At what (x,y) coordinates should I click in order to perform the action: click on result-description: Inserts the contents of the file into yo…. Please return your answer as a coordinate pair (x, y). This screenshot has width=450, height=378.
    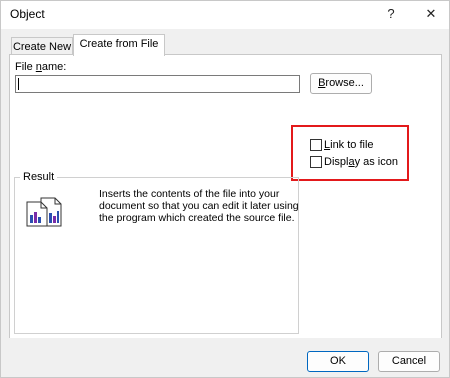
    Looking at the image, I should click on (199, 206).